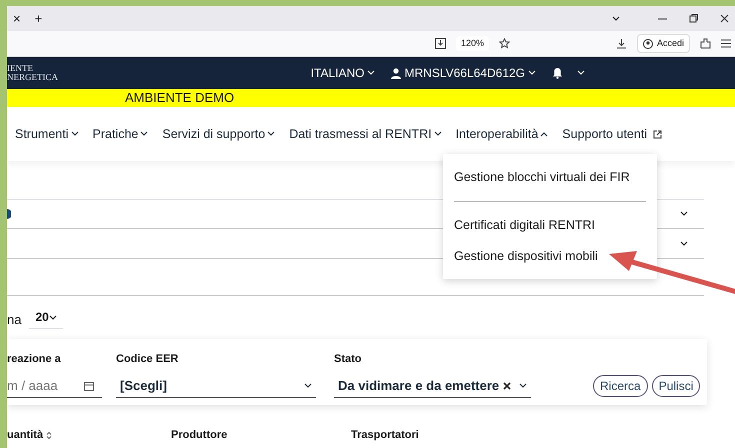 This screenshot has height=448, width=735. Describe the element at coordinates (440, 43) in the screenshot. I see `download-page-icon` at that location.